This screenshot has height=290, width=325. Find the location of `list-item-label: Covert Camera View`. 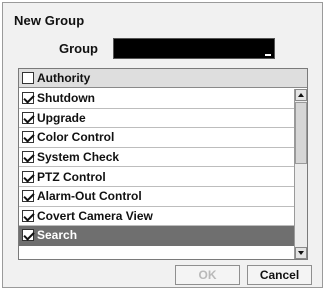

list-item-label: Covert Camera View is located at coordinates (95, 215).